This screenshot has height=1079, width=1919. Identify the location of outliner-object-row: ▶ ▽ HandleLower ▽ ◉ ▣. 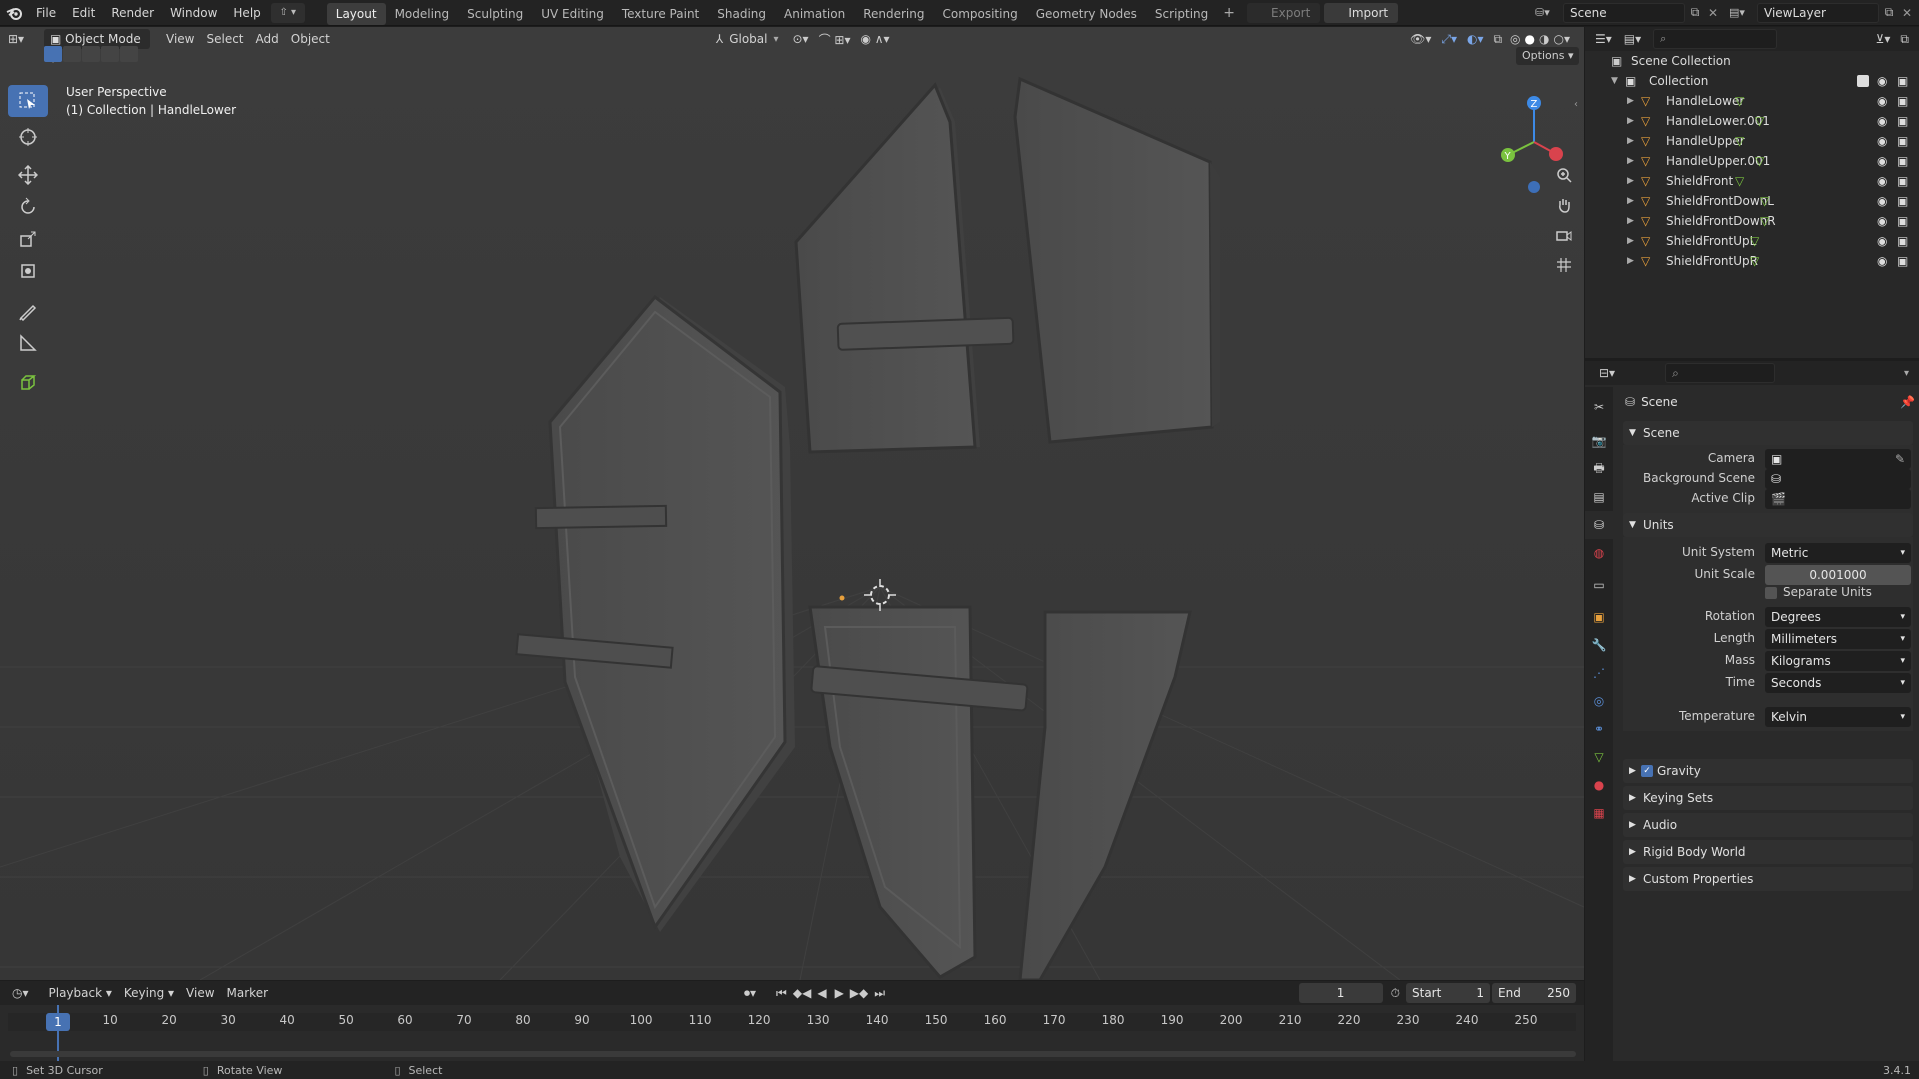
(1752, 101).